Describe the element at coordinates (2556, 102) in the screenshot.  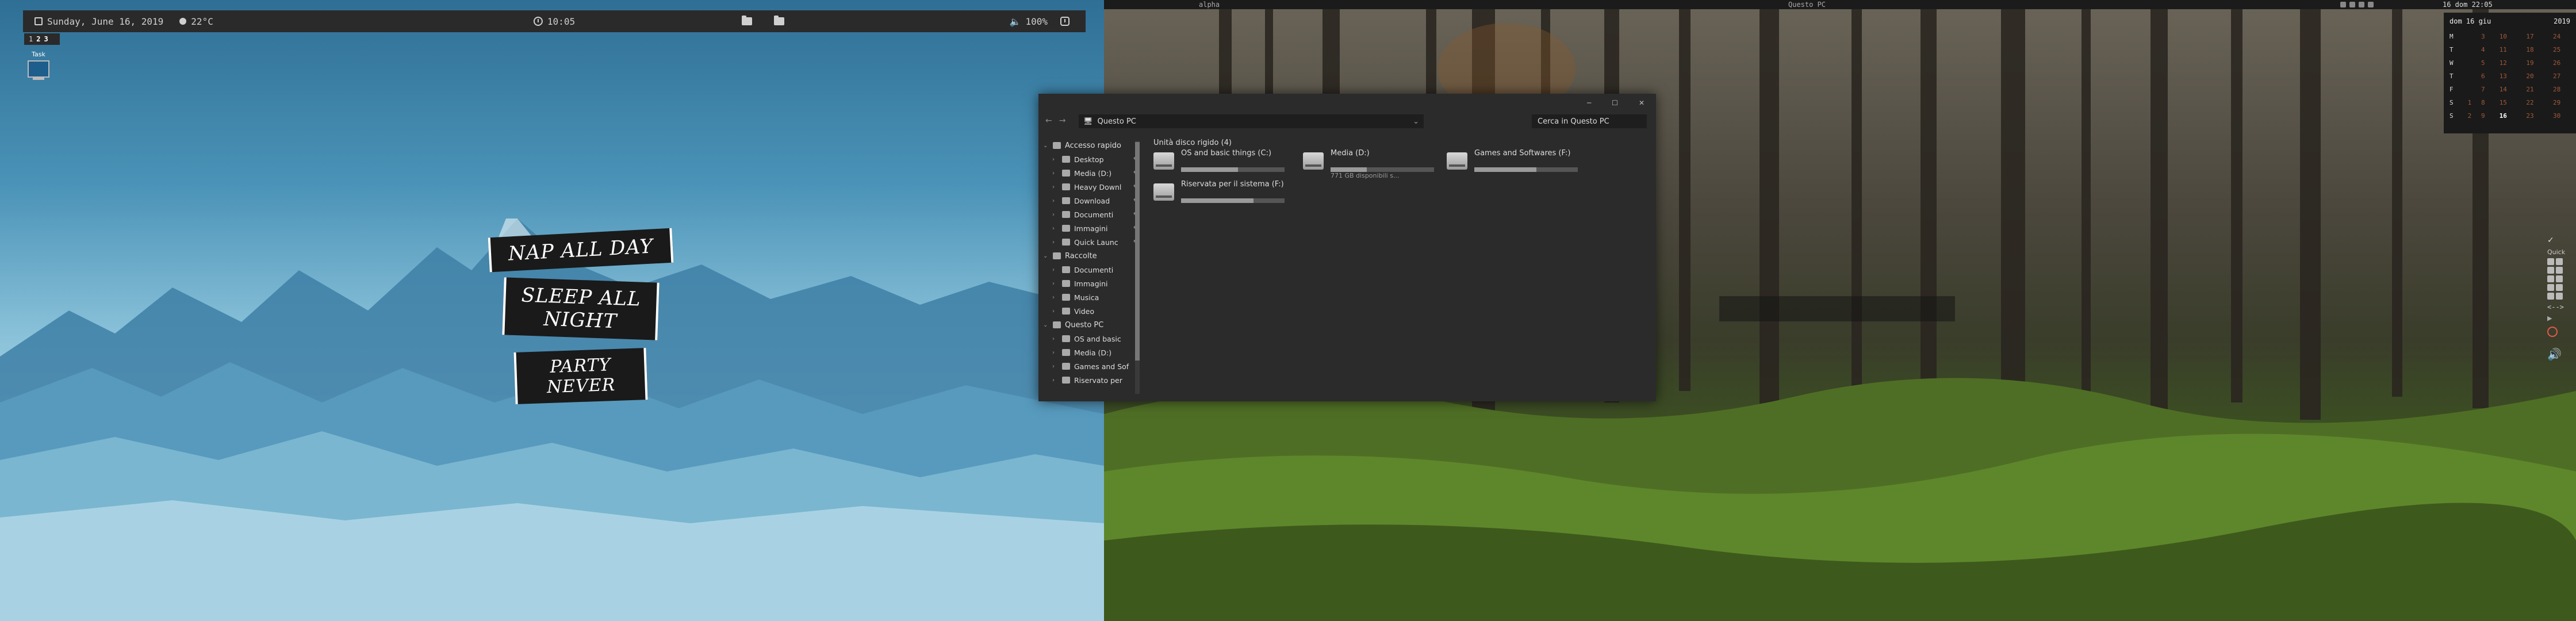
I see `calendar-day: 29` at that location.